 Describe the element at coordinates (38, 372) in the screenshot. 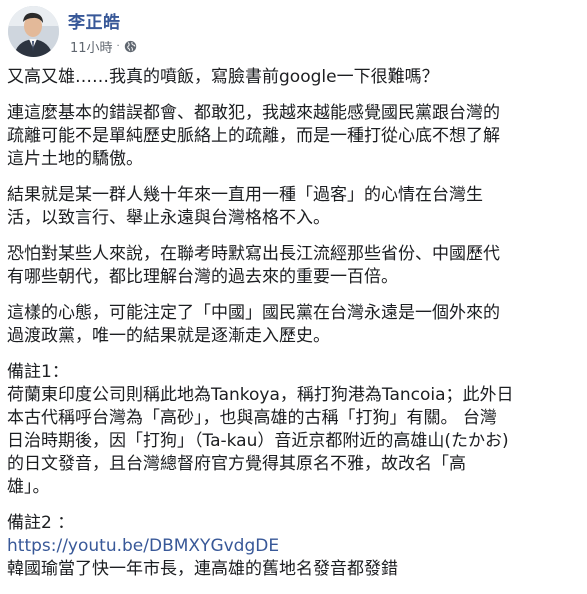

I see `note1-title: 備註1：` at that location.